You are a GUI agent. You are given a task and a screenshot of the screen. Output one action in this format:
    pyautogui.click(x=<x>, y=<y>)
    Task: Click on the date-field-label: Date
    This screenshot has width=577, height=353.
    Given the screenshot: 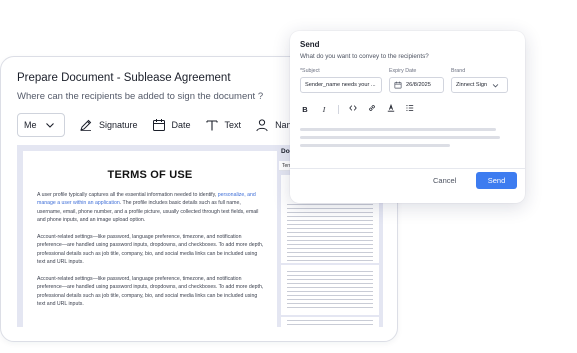 What is the action you would take?
    pyautogui.click(x=181, y=125)
    